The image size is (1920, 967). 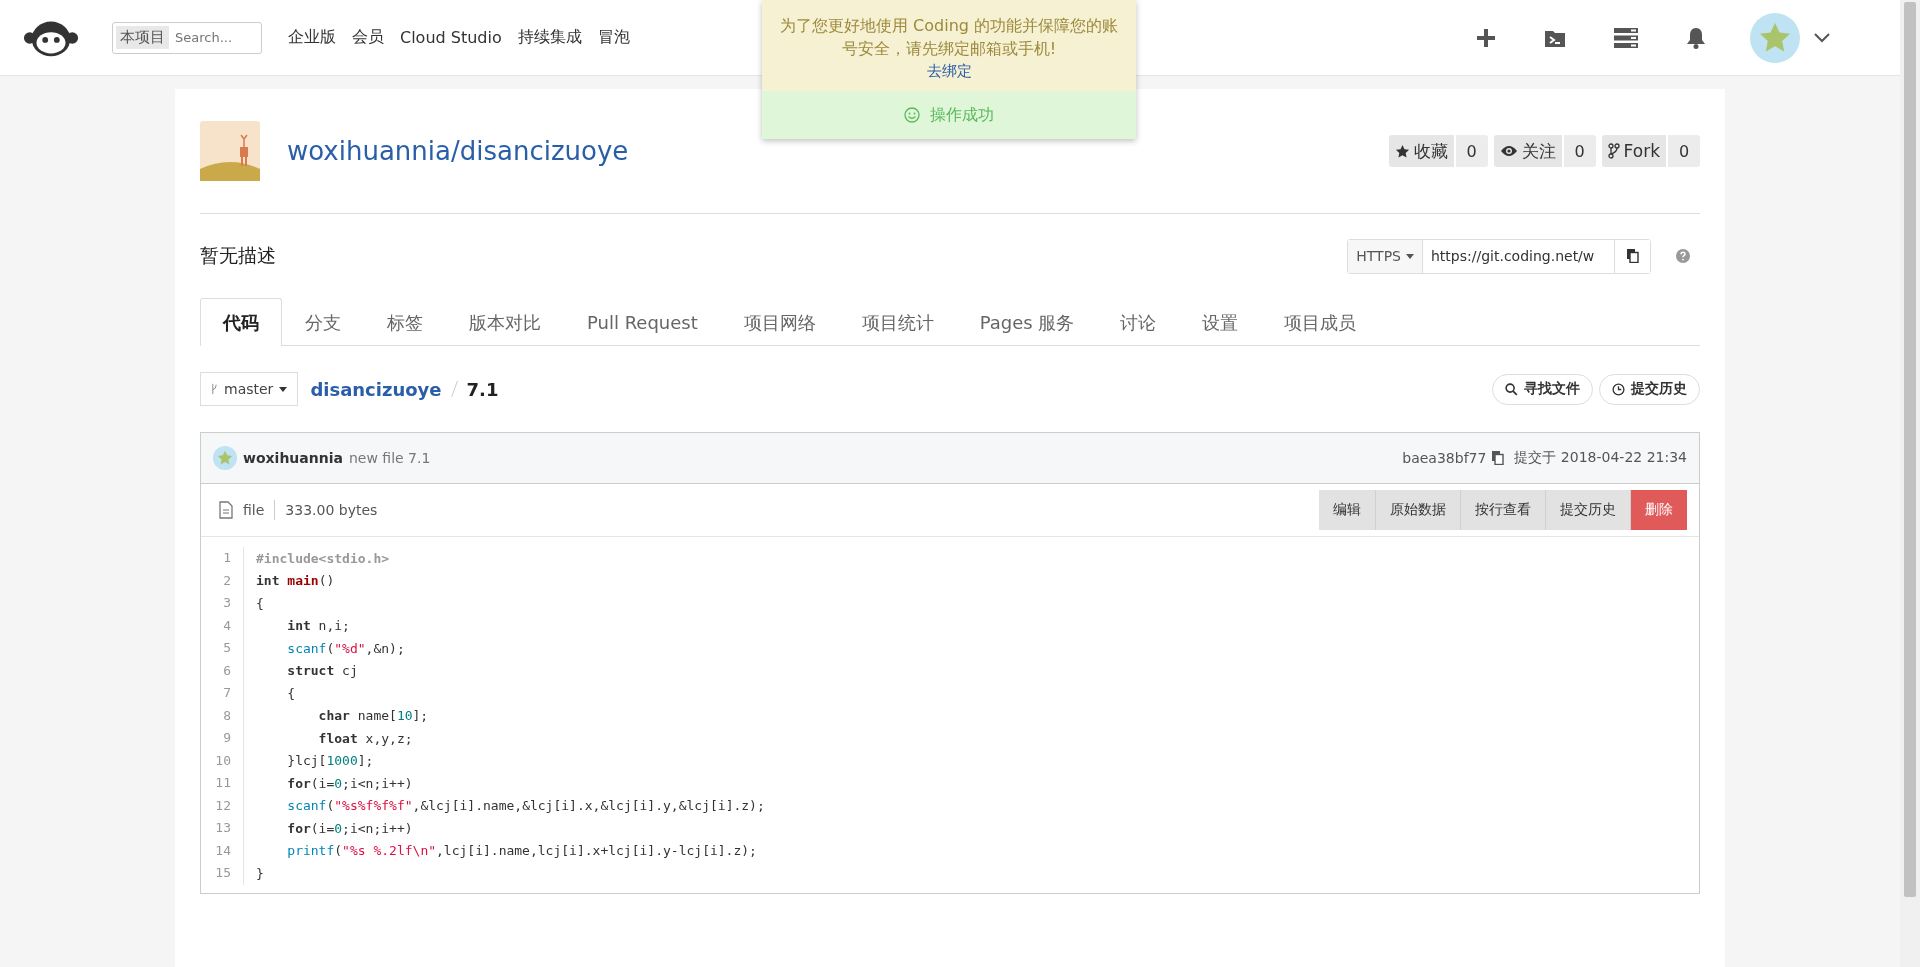 What do you see at coordinates (521, 851) in the screenshot?
I see `code-line: printf("%s %.2lf\n",lcj[i].name,lcj[i].x+lcj[i].y-lcj[i].z);` at bounding box center [521, 851].